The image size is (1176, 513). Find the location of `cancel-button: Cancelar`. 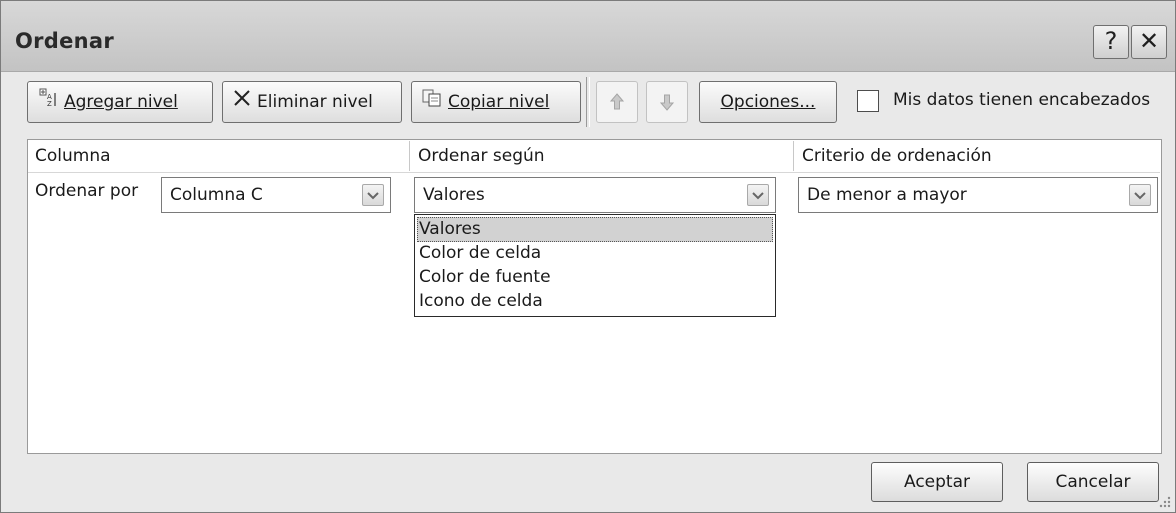

cancel-button: Cancelar is located at coordinates (1093, 482).